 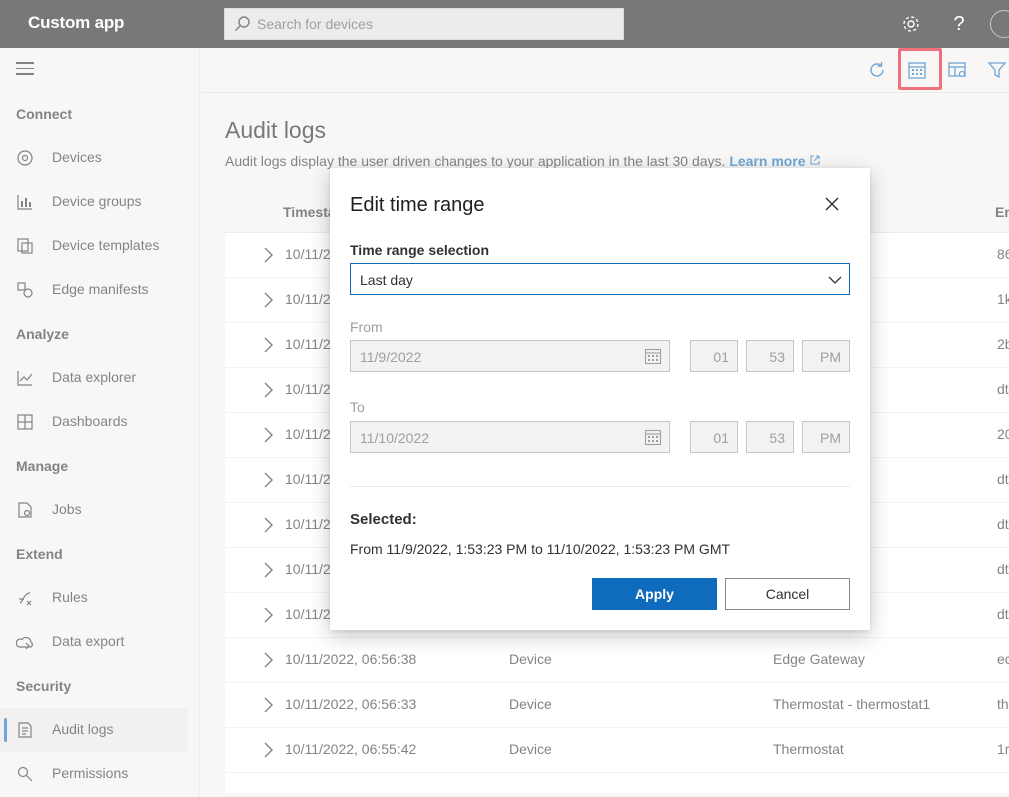 I want to click on divider, so click(x=600, y=486).